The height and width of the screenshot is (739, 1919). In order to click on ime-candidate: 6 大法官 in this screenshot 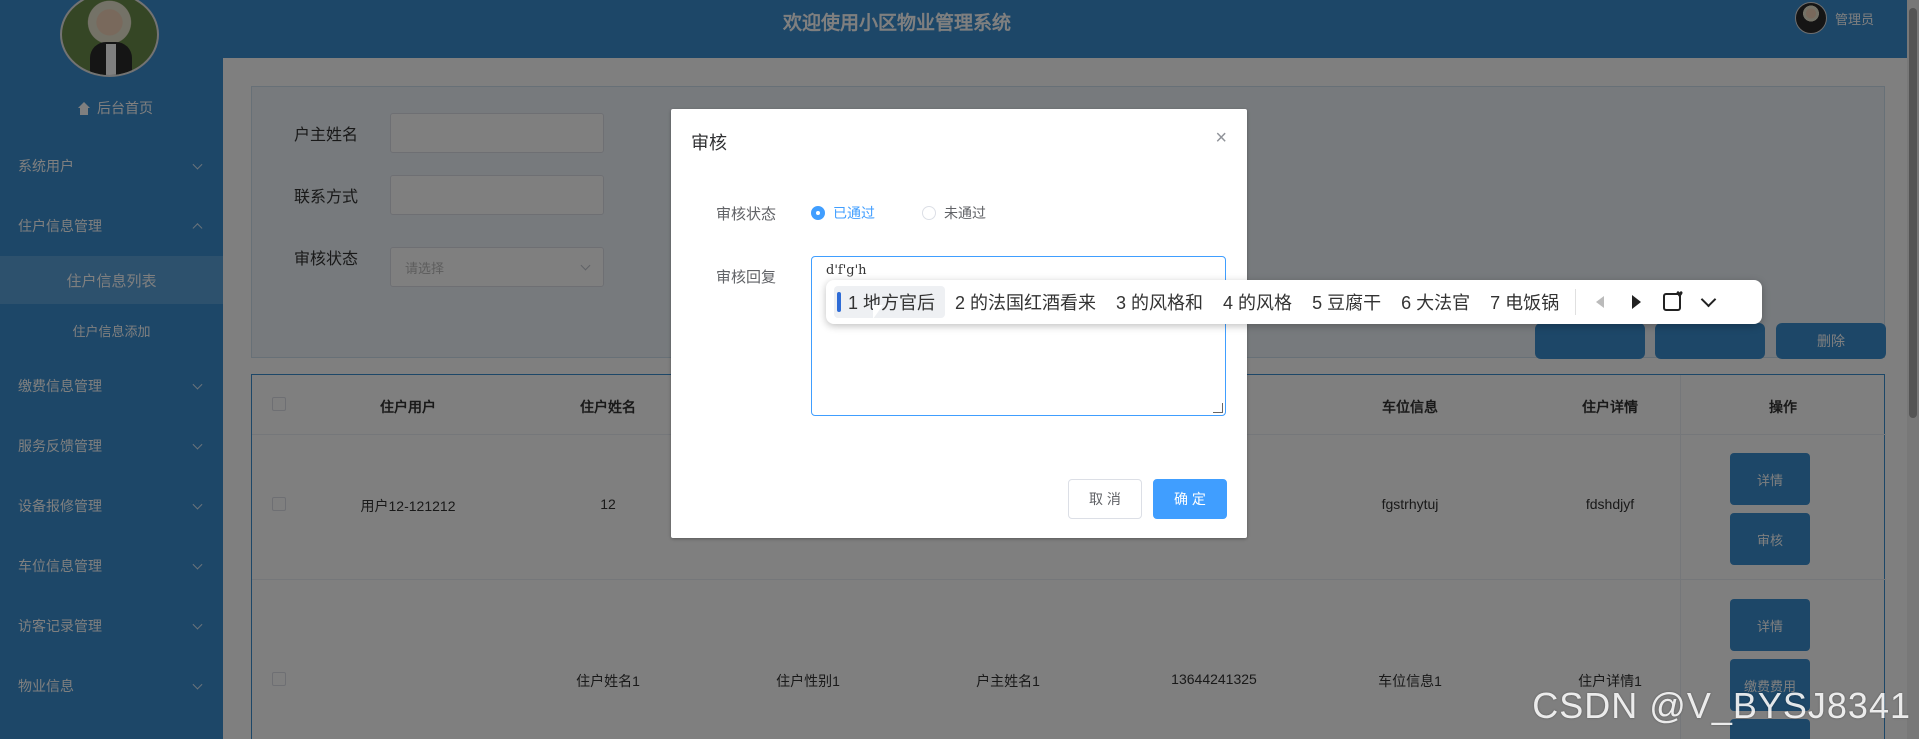, I will do `click(1435, 302)`.